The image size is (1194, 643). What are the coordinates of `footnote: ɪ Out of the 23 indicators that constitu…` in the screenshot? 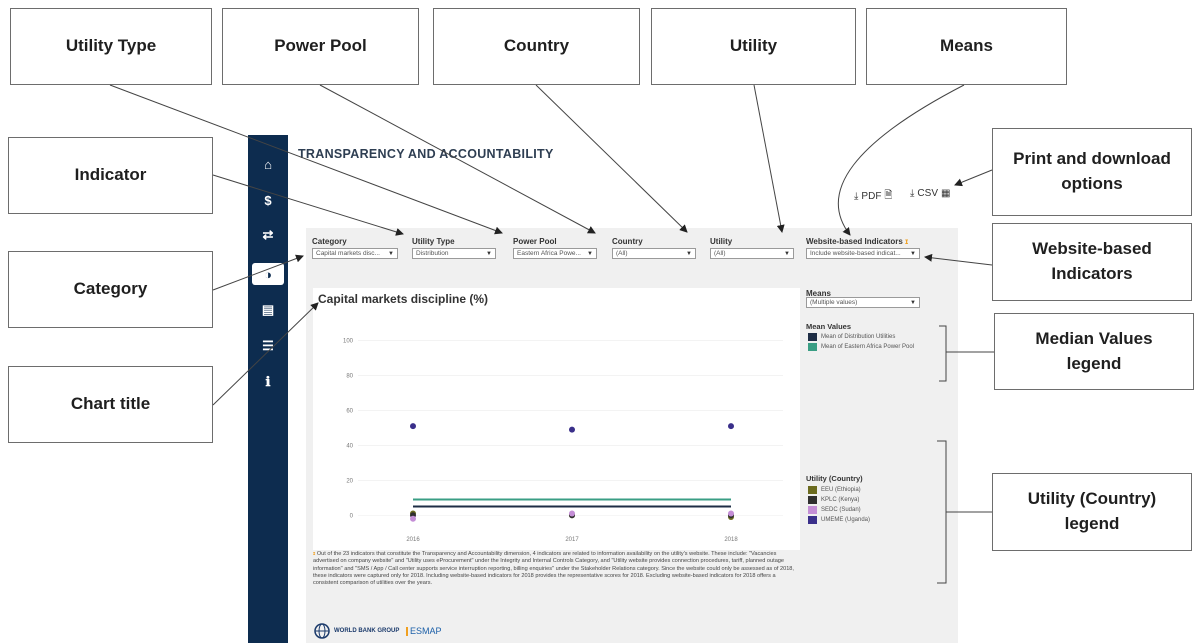 It's located at (553, 569).